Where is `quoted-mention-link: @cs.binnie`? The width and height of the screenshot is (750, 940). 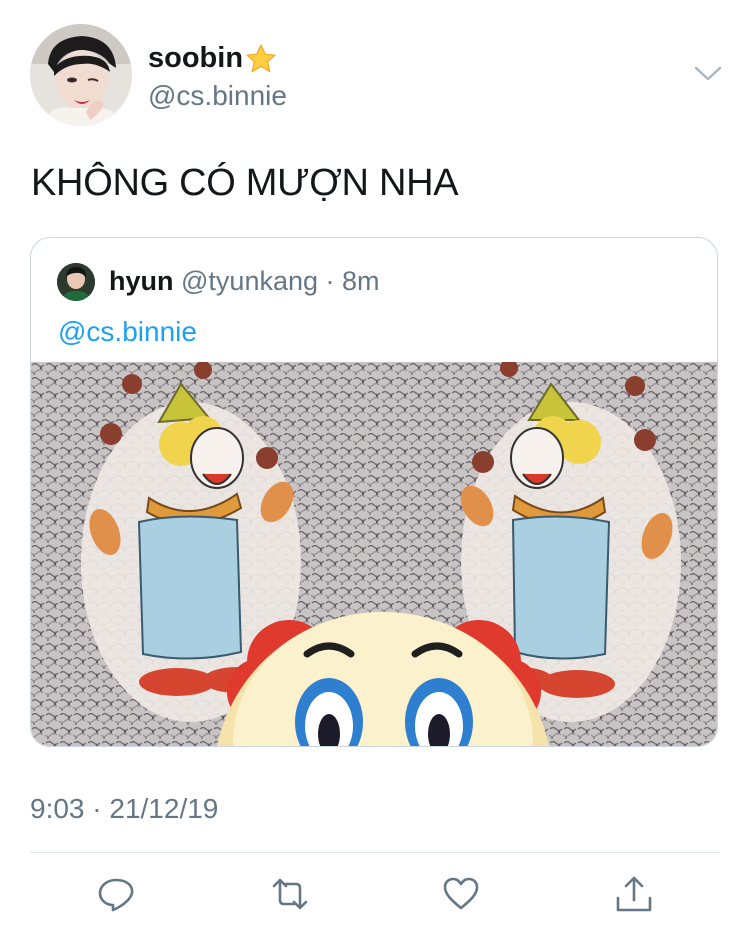 quoted-mention-link: @cs.binnie is located at coordinates (127, 332).